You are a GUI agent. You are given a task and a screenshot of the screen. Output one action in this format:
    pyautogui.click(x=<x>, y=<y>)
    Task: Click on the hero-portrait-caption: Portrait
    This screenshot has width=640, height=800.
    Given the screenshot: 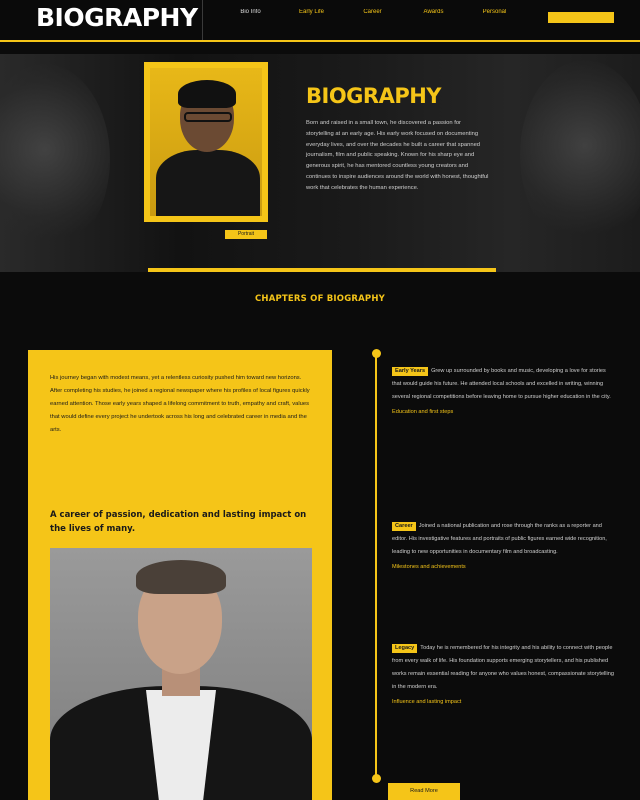 What is the action you would take?
    pyautogui.click(x=246, y=234)
    